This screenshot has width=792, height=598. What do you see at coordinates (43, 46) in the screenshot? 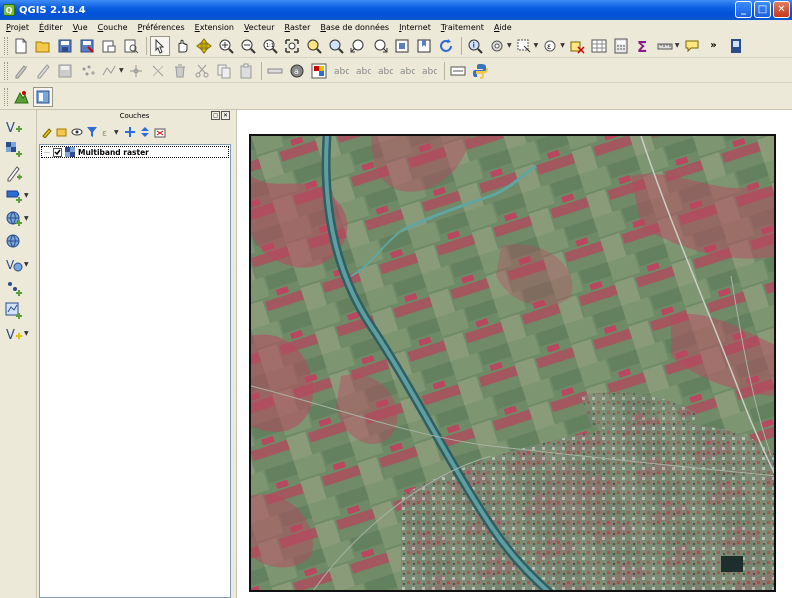
I see `open-project-icon` at bounding box center [43, 46].